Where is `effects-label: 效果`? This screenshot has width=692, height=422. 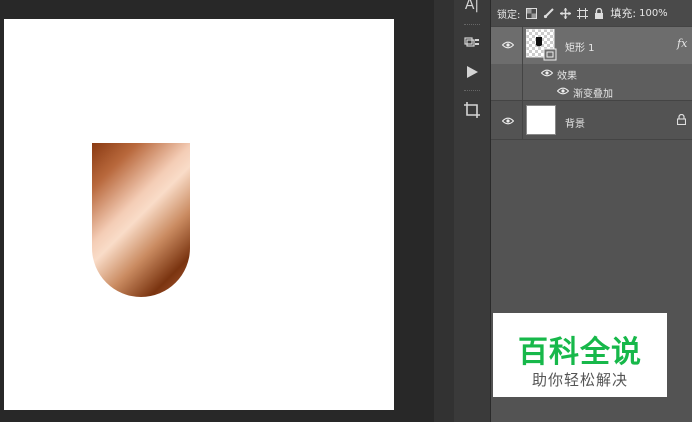 effects-label: 效果 is located at coordinates (567, 76).